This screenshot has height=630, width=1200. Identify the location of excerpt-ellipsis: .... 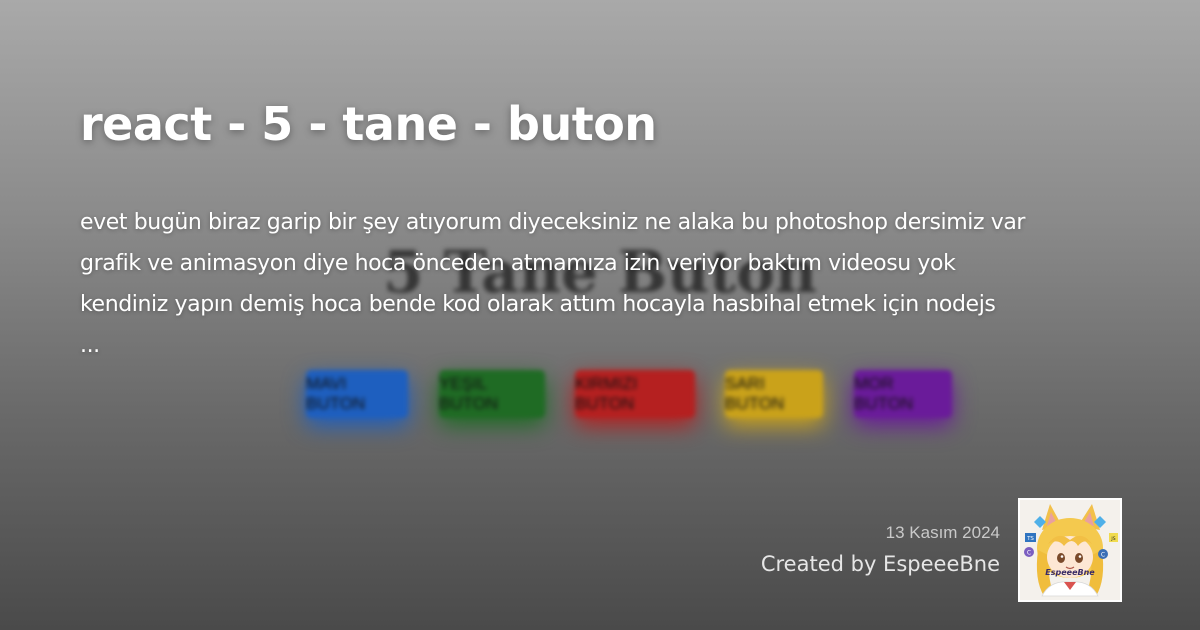
(90, 345).